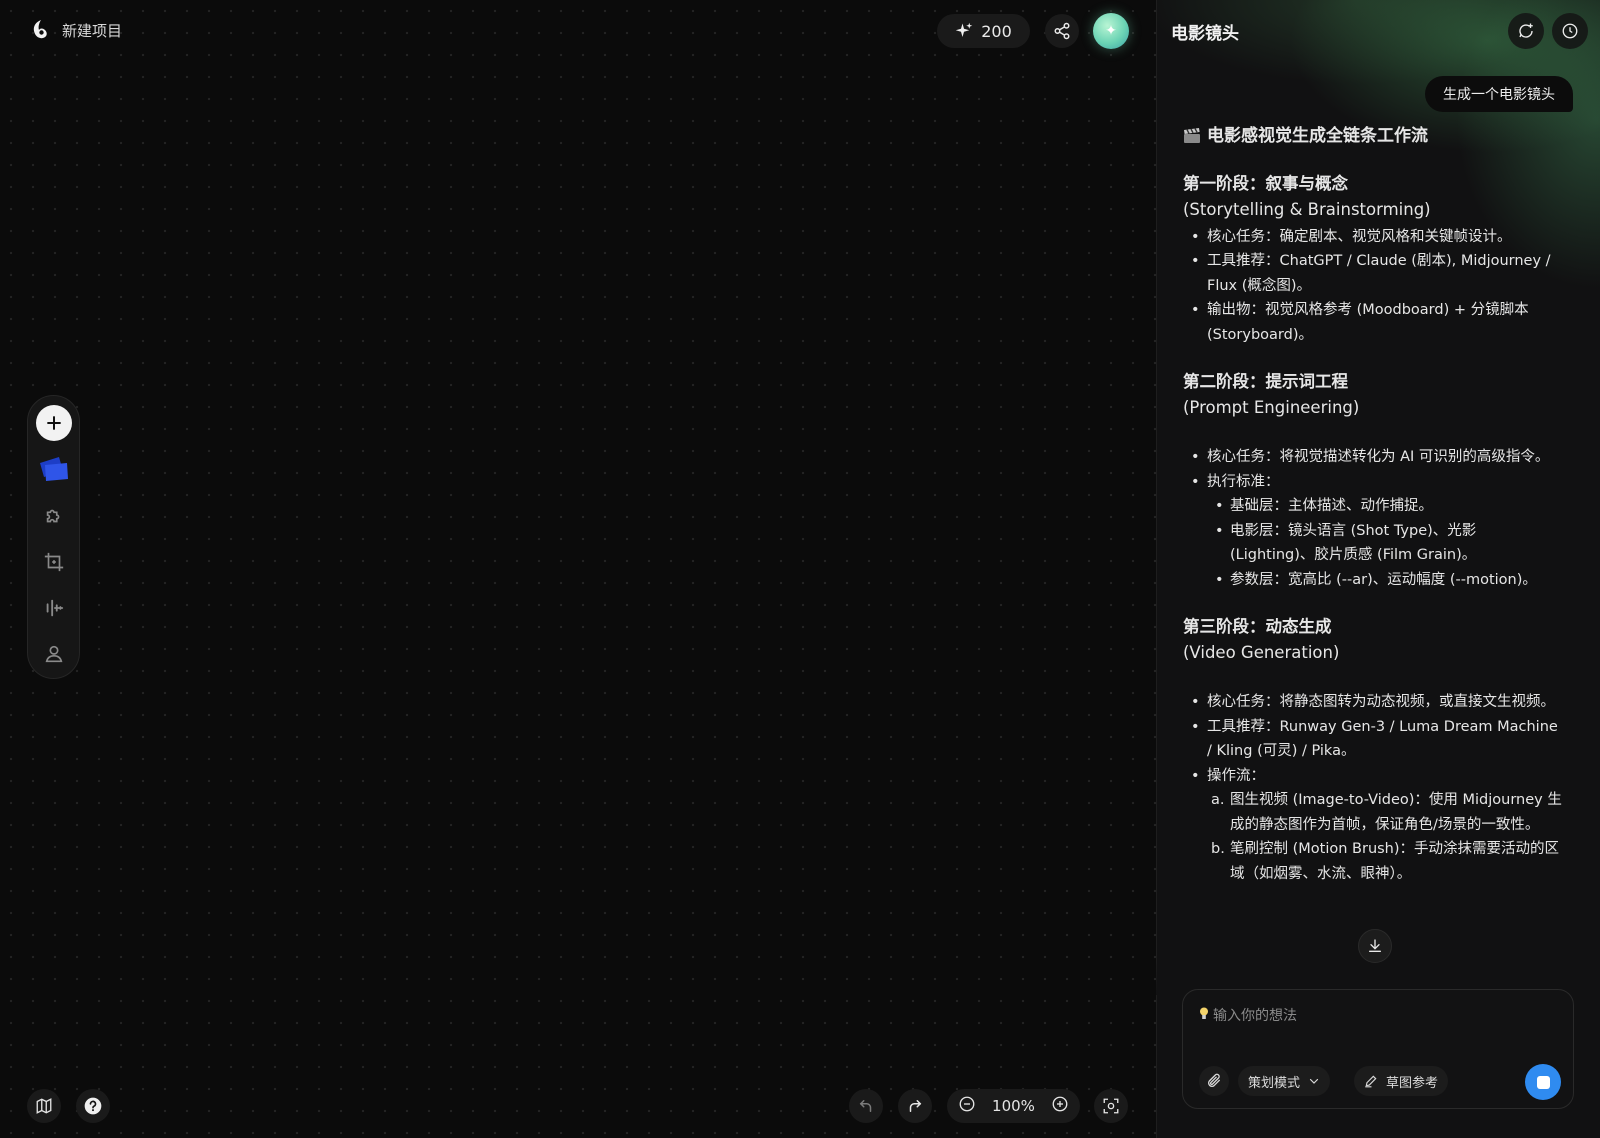 Image resolution: width=1600 pixels, height=1138 pixels. What do you see at coordinates (1307, 209) in the screenshot?
I see `stage1-subtitle: (Storytelling & Brainstorming)` at bounding box center [1307, 209].